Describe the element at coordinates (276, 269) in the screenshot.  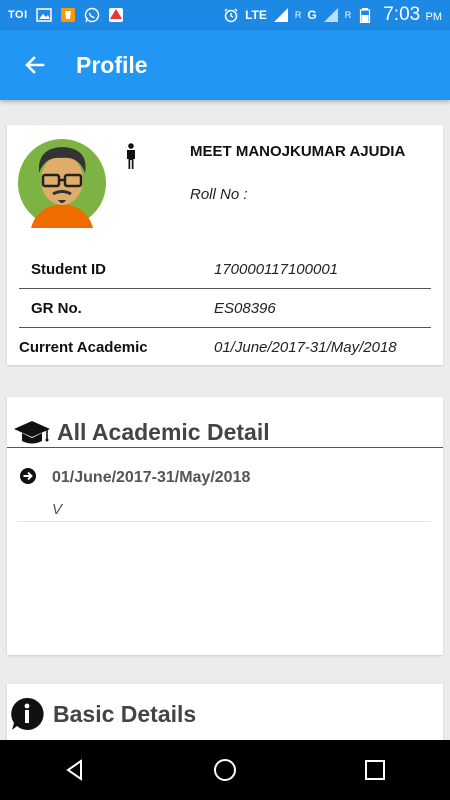
I see `student-id-value: 170000117100001` at that location.